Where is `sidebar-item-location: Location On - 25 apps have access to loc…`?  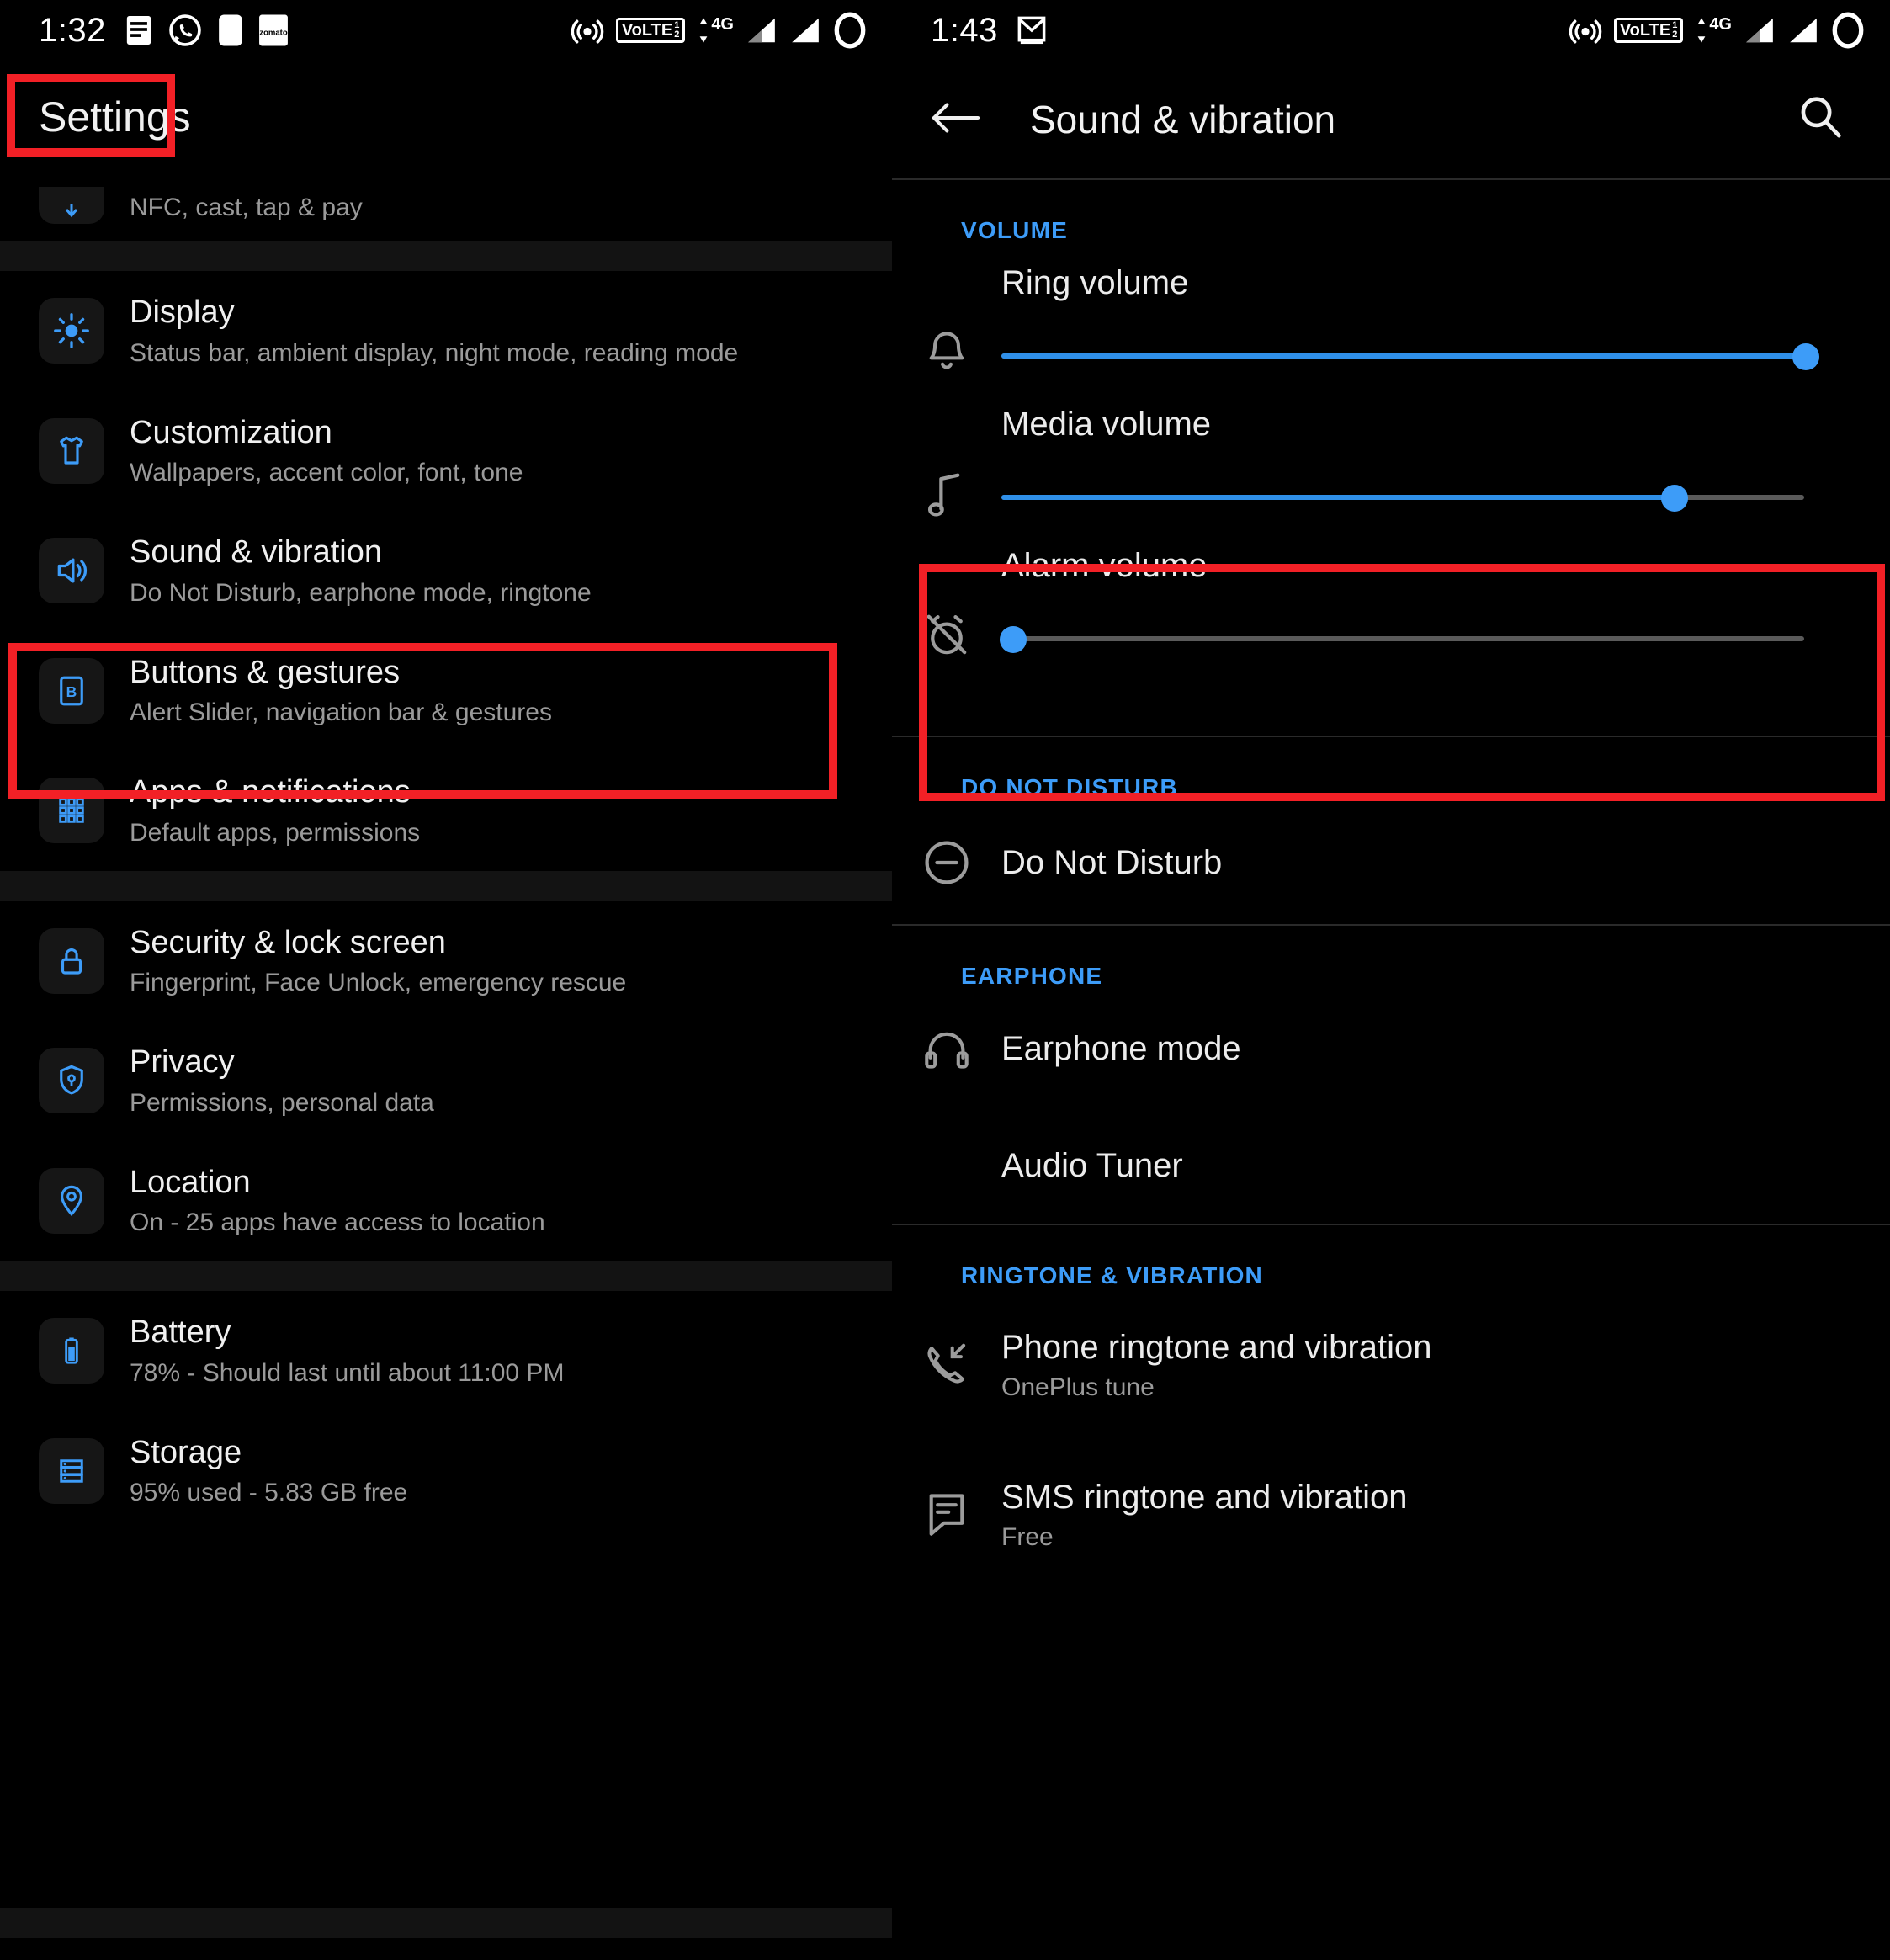 sidebar-item-location: Location On - 25 apps have access to loc… is located at coordinates (446, 1201).